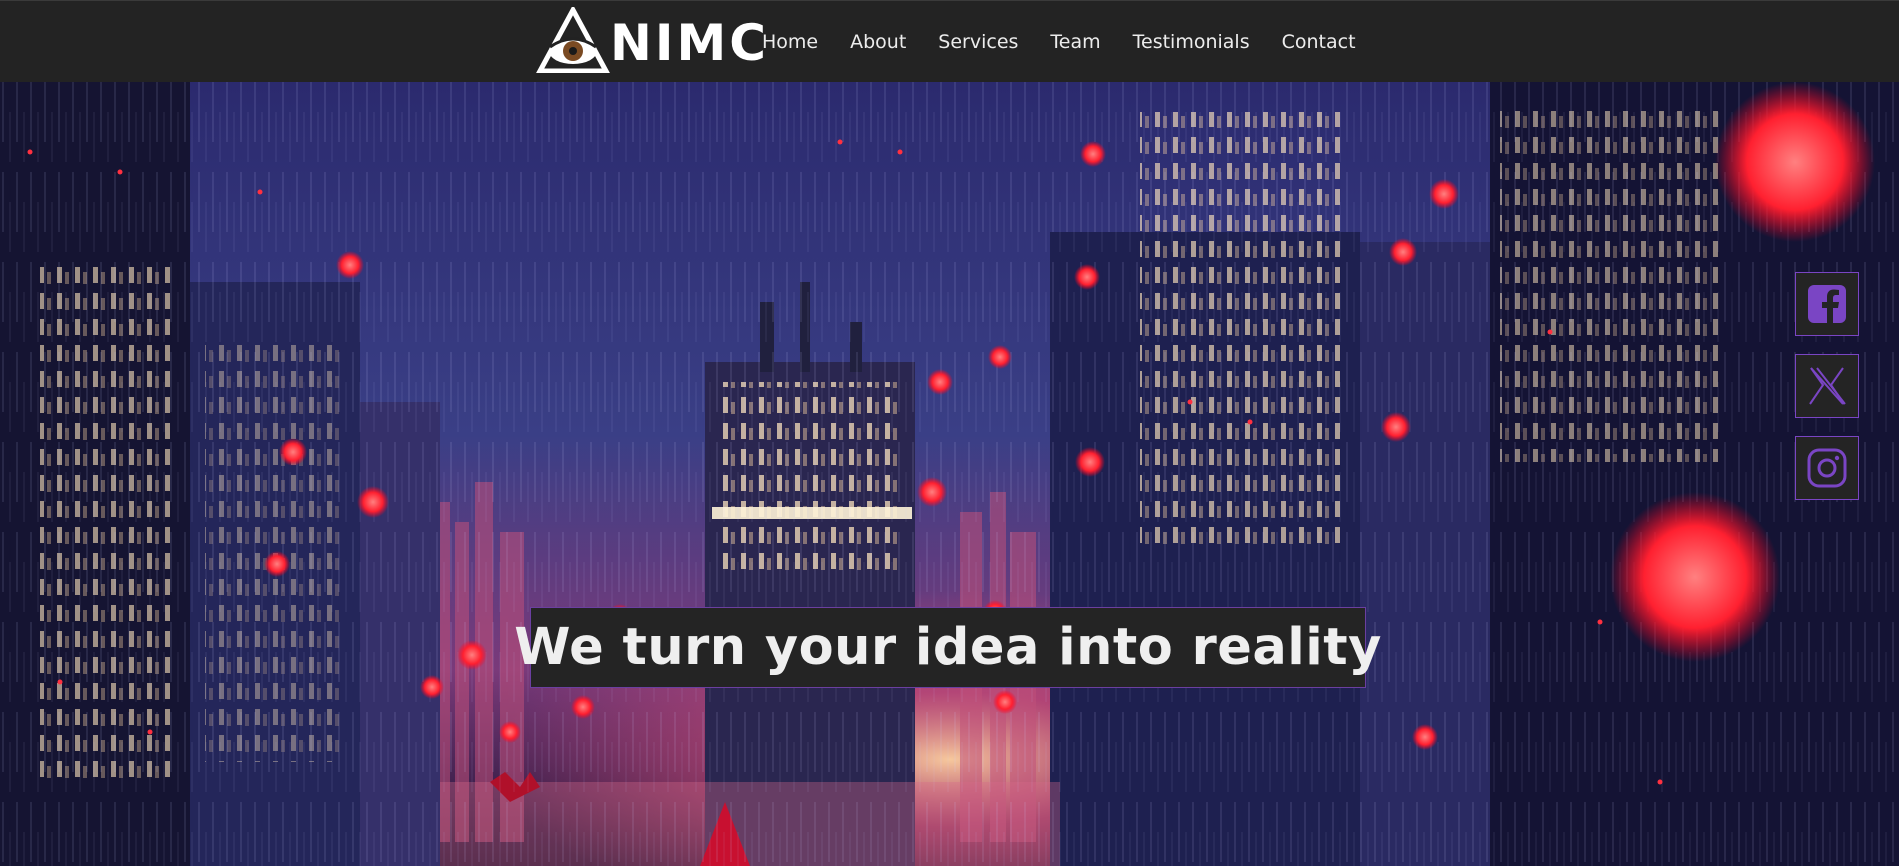 The width and height of the screenshot is (1899, 866). I want to click on logo-eye-icon, so click(573, 39).